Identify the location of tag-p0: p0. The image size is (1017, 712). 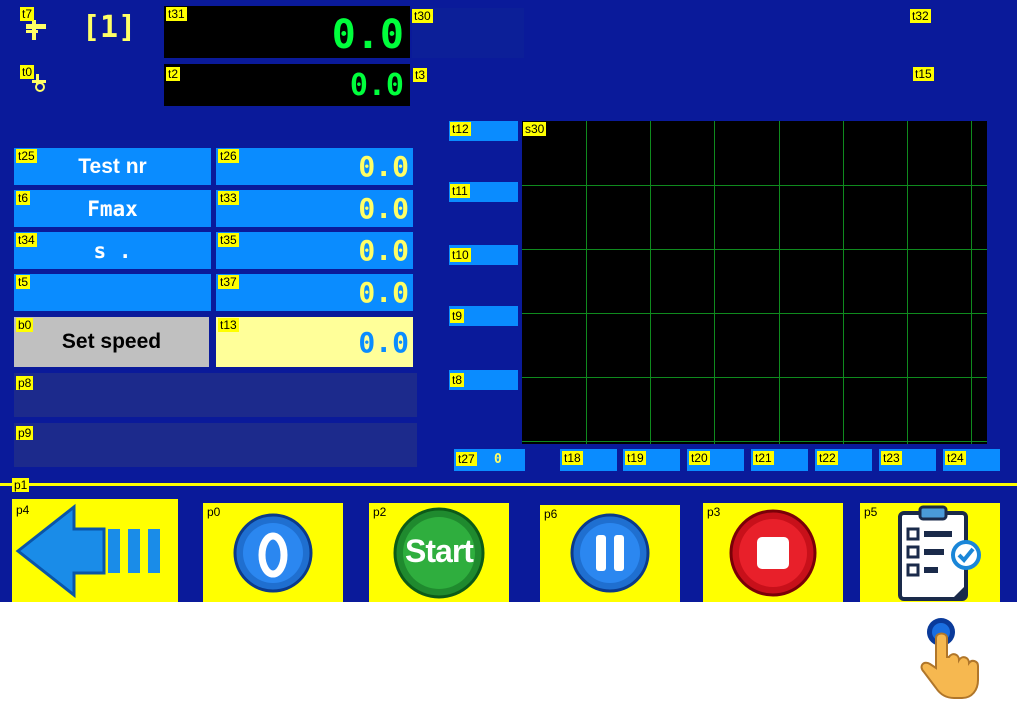
(214, 512).